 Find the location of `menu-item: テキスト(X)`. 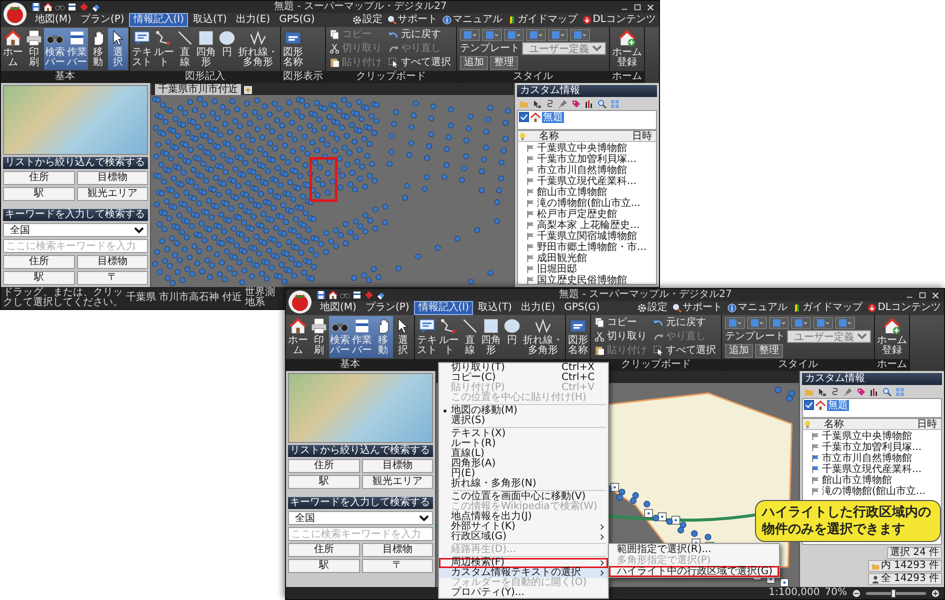

menu-item: テキスト(X) is located at coordinates (523, 434).